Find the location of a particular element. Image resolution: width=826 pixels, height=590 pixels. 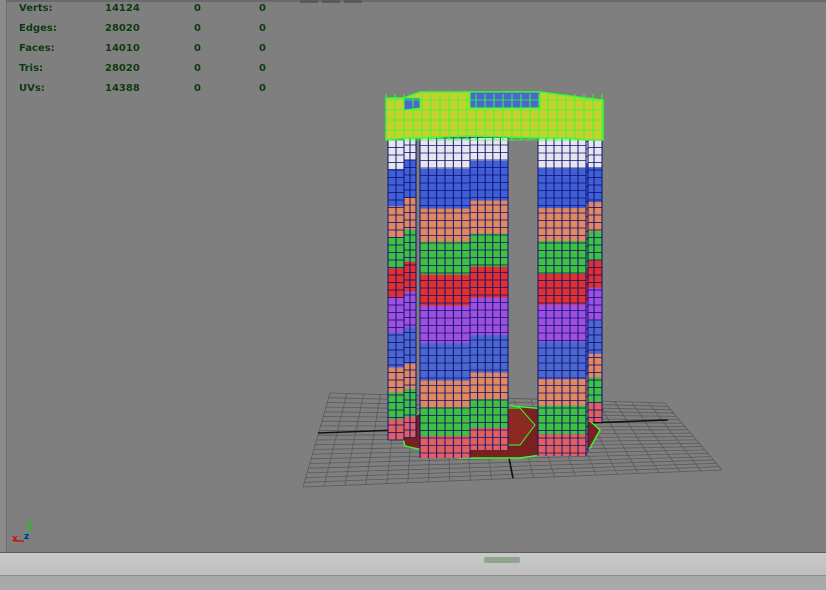

timeline-indicator is located at coordinates (502, 560).